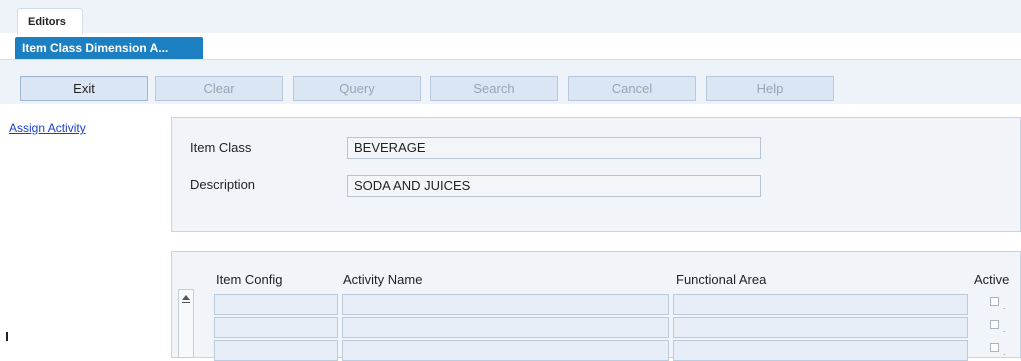  Describe the element at coordinates (7, 336) in the screenshot. I see `window-edge-marker` at that location.